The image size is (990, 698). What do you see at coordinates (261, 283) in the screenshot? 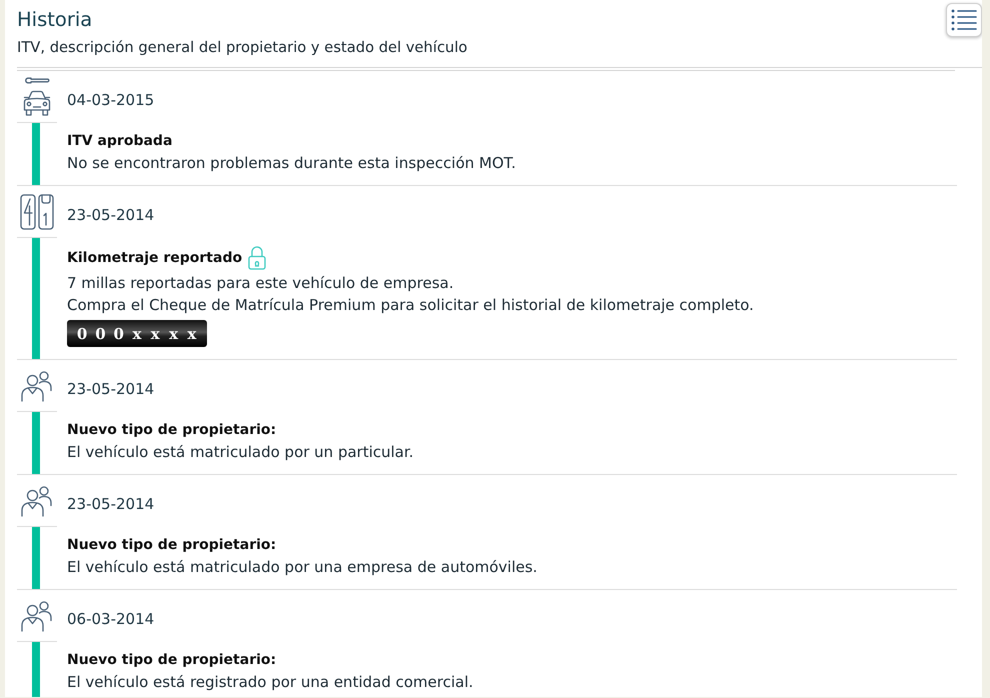
I see `event-description: 7 millas reportadas para este vehículo de empresa.` at bounding box center [261, 283].